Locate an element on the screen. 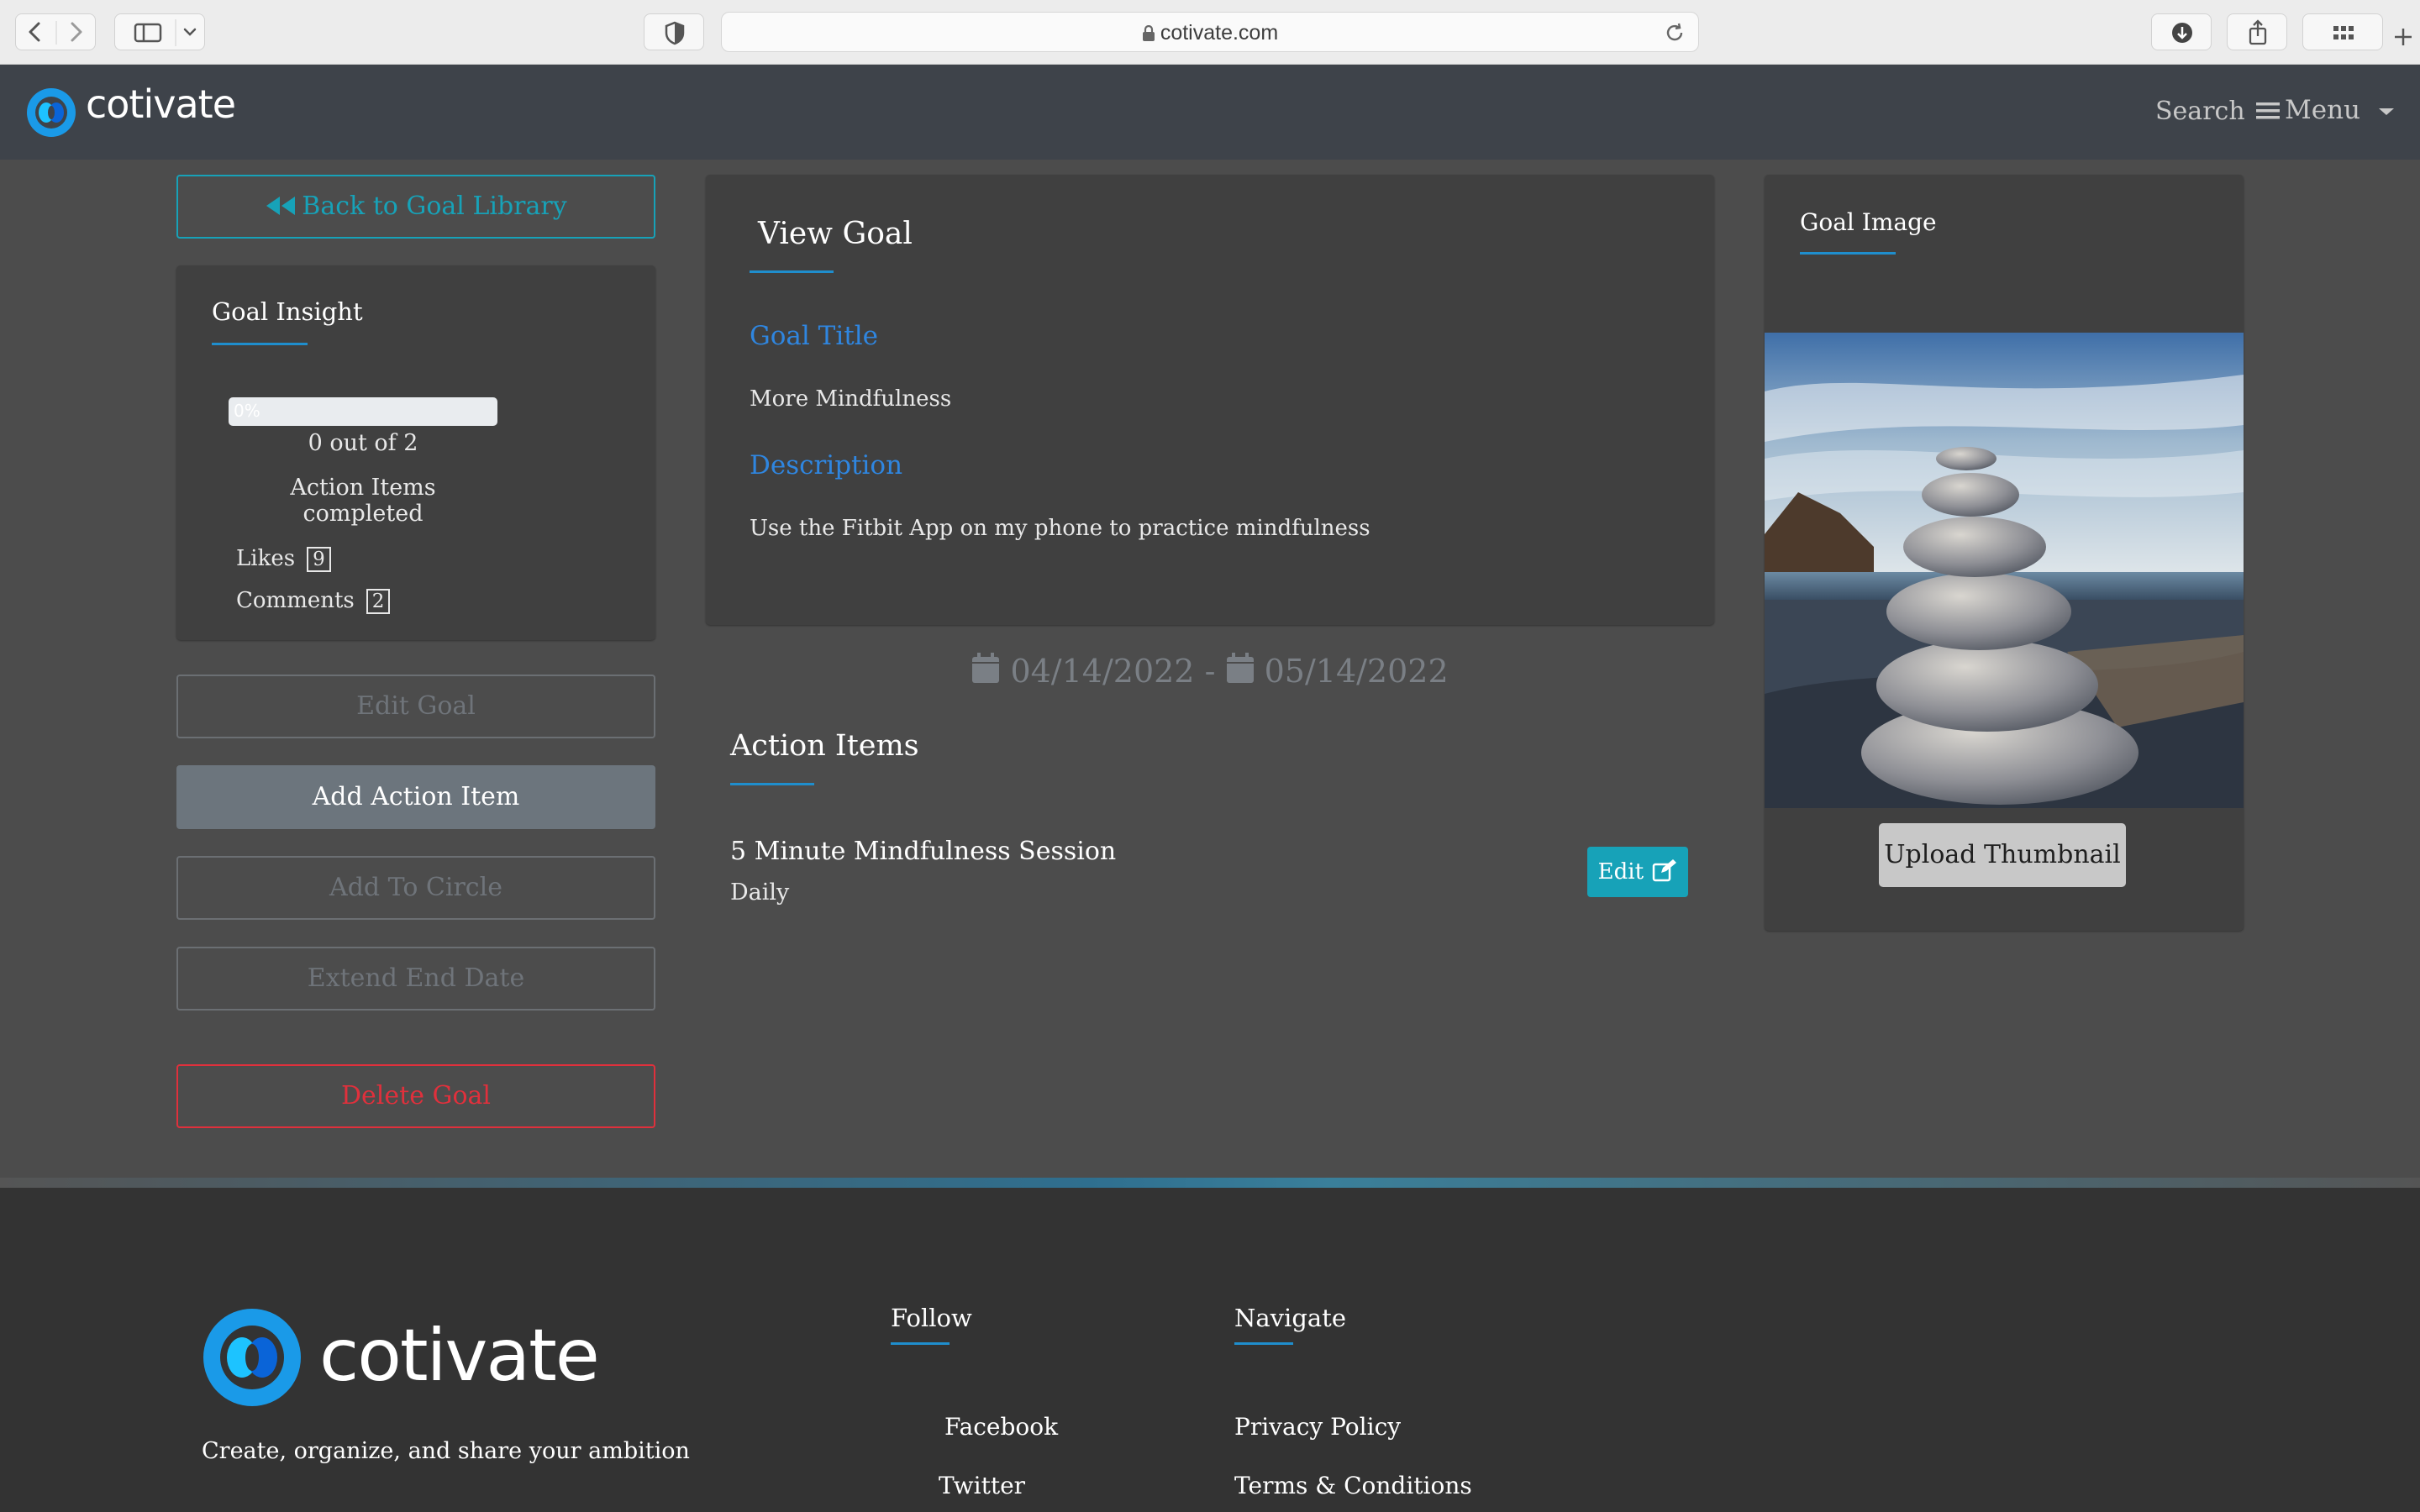 The image size is (2420, 1512). likes-count-badge: 9 is located at coordinates (319, 559).